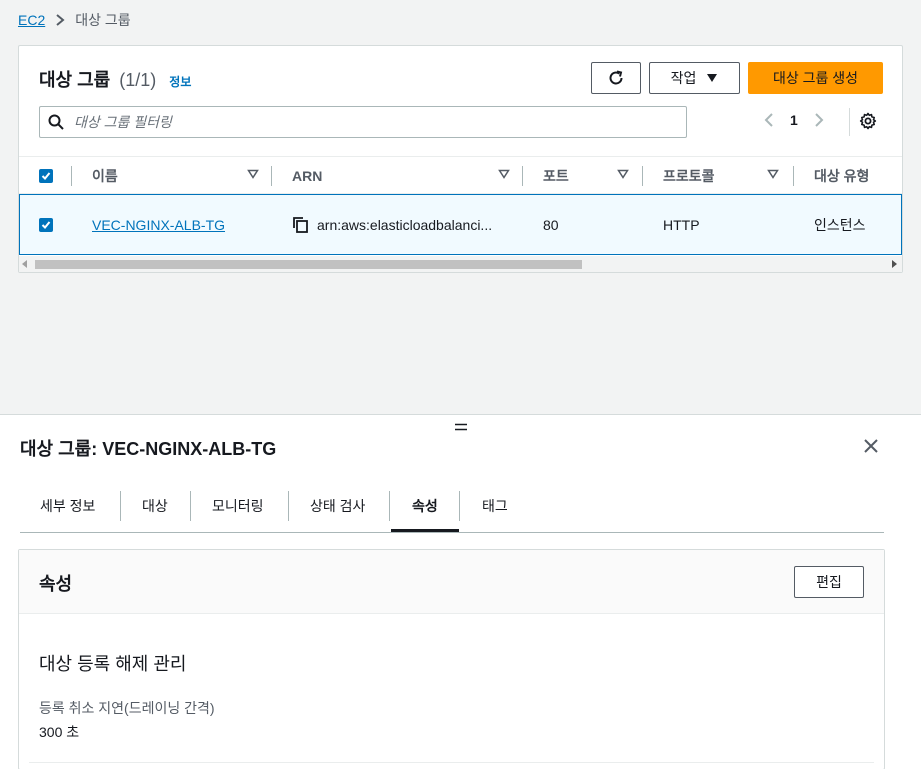 Image resolution: width=921 pixels, height=769 pixels. What do you see at coordinates (593, 176) in the screenshot?
I see `column-header-port: 포트` at bounding box center [593, 176].